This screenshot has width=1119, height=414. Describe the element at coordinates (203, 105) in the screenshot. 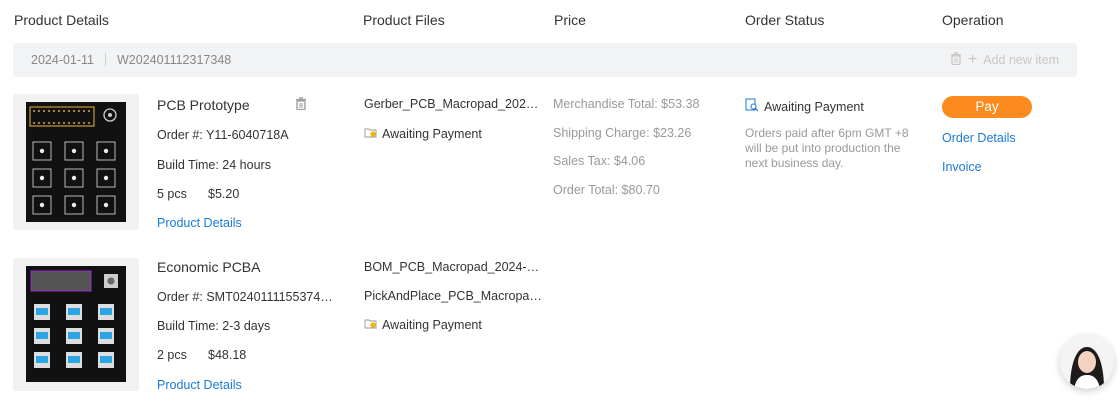

I see `item-title: PCB Prototype` at that location.